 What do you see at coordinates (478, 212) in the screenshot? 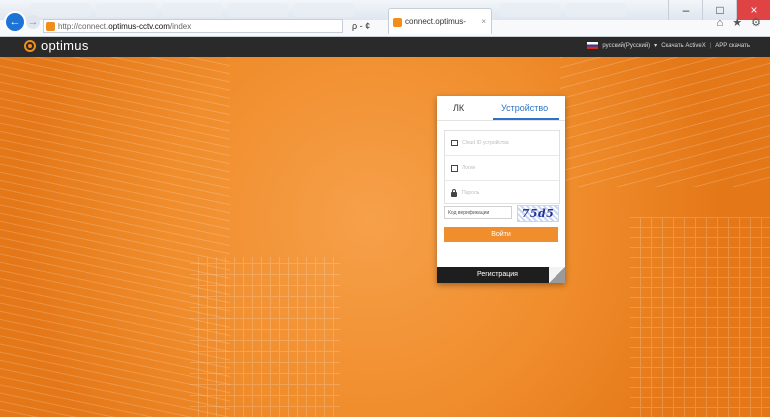
I see `captcha-input` at bounding box center [478, 212].